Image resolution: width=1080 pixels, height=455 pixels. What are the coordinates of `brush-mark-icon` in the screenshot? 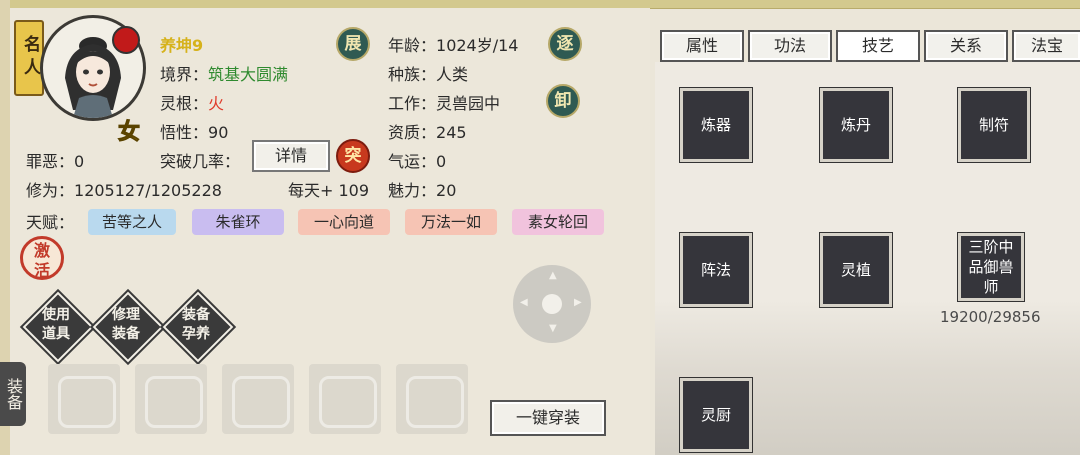 It's located at (126, 40).